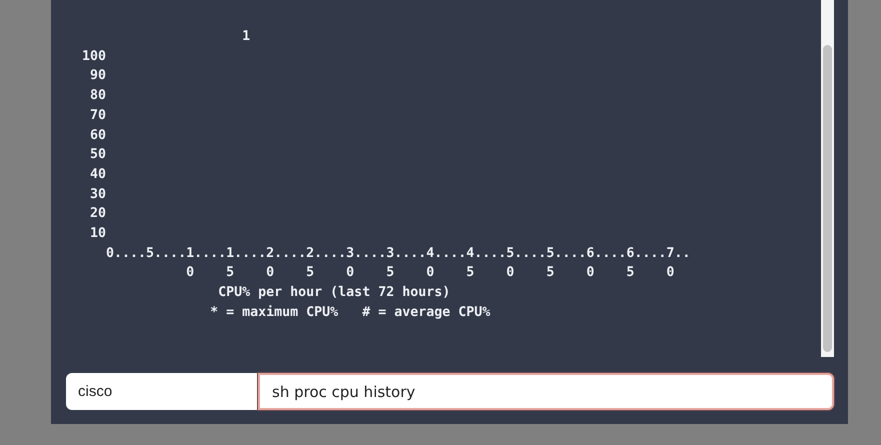  What do you see at coordinates (97, 115) in the screenshot?
I see `terminal-output-line: 70` at bounding box center [97, 115].